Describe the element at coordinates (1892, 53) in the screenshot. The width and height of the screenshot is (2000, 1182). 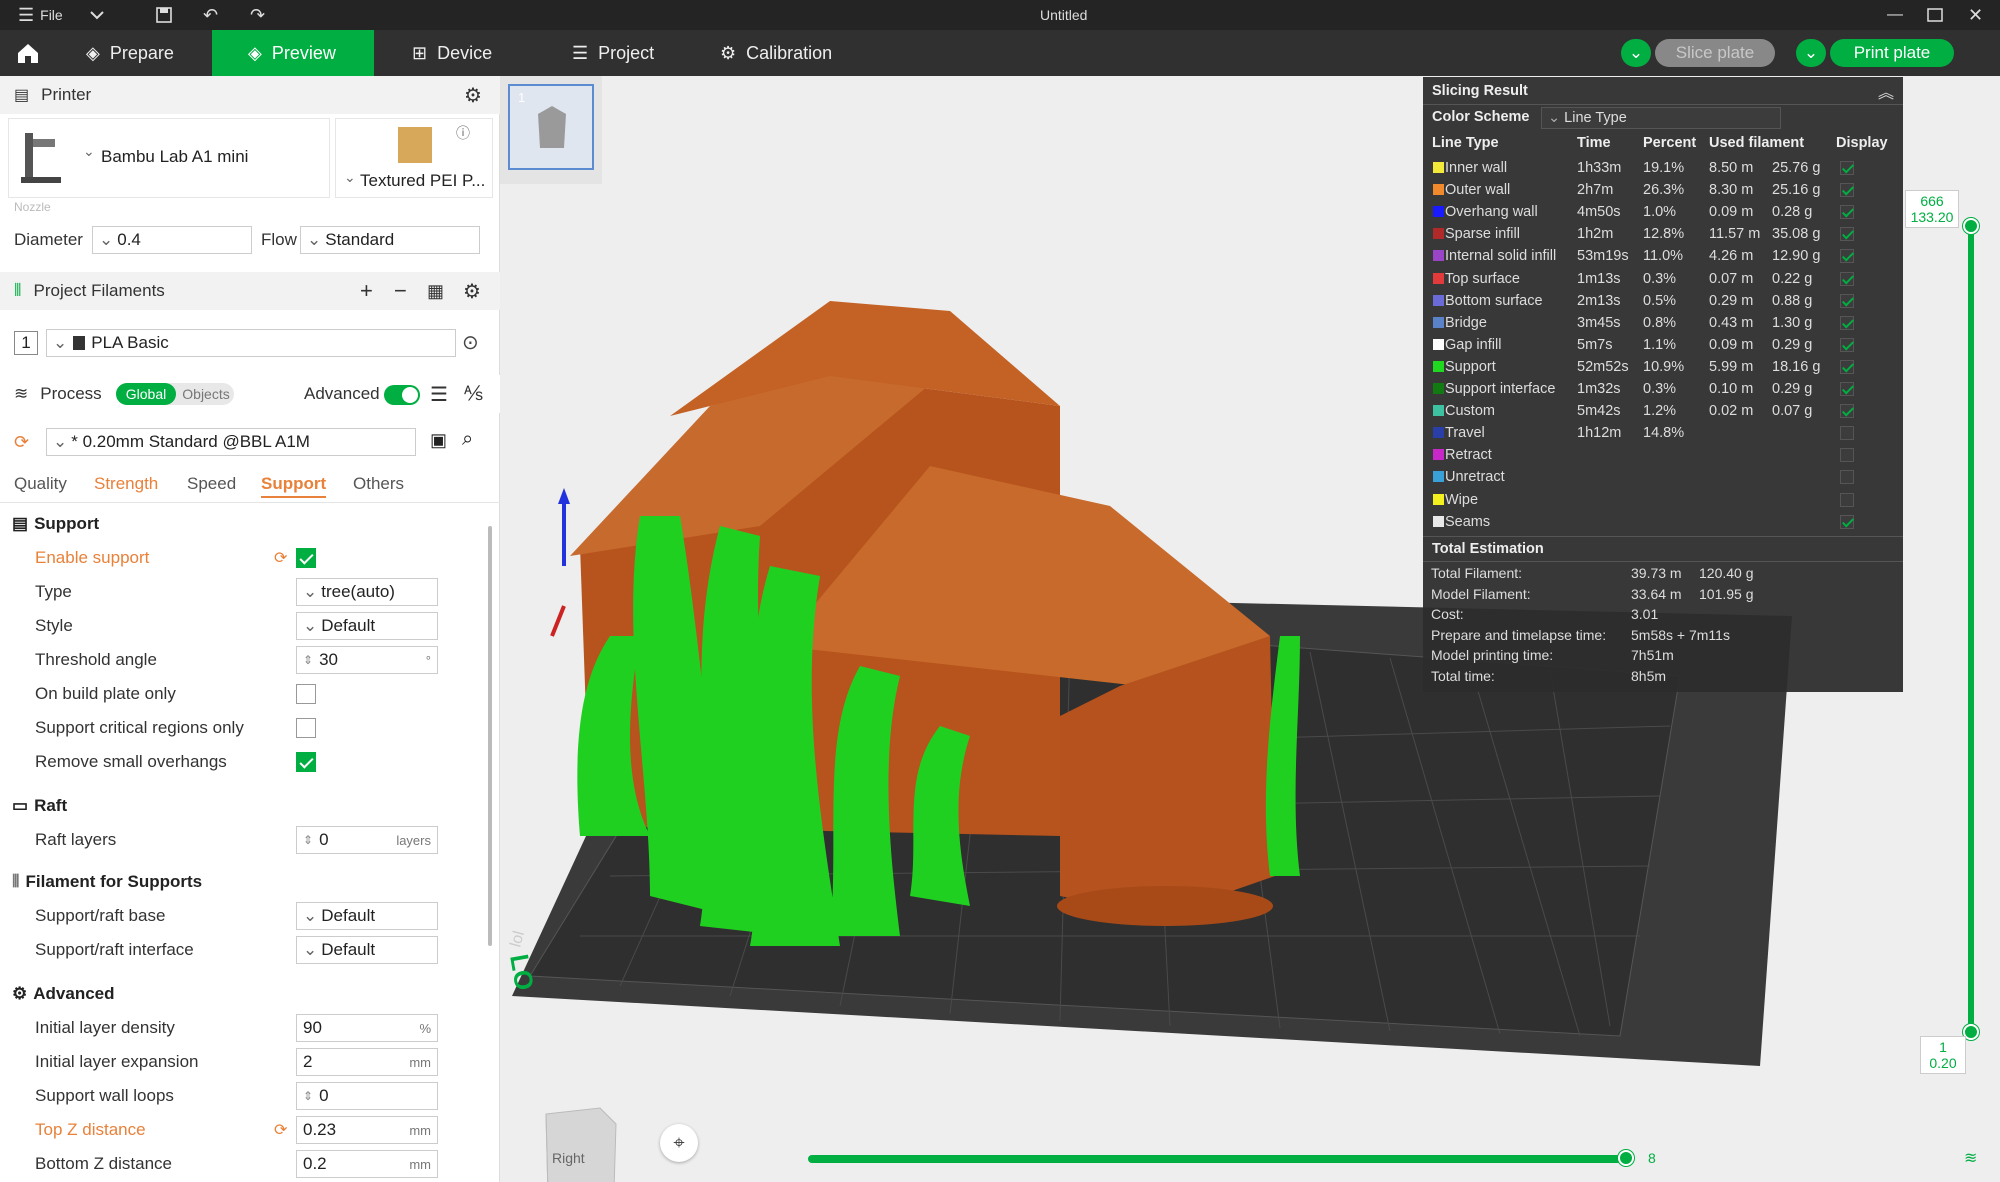
I see `print-plate-button: Print plate` at that location.